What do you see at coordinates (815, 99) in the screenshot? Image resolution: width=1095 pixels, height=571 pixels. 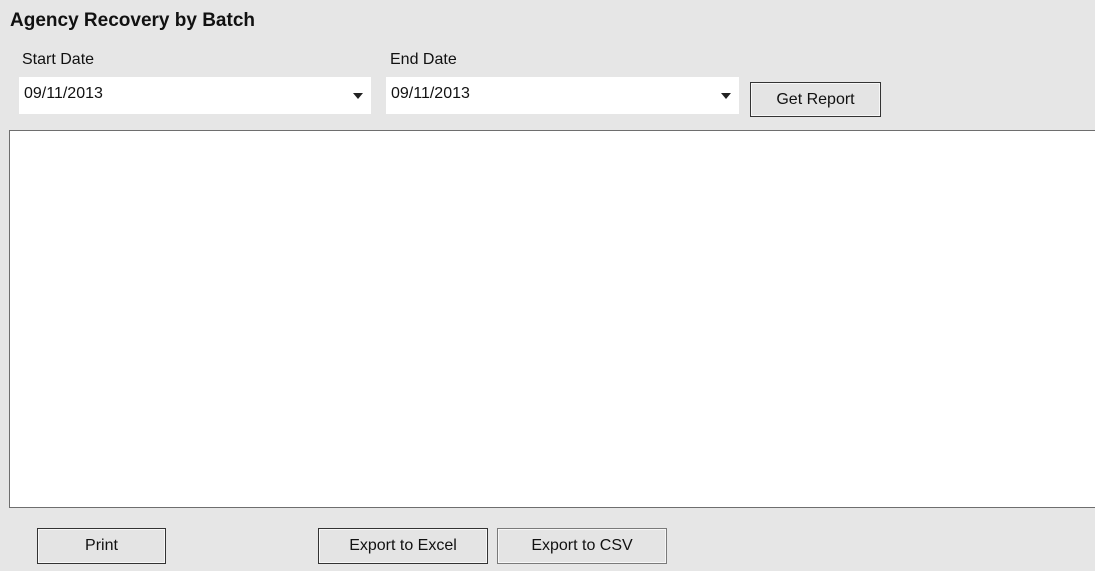 I see `get-report-button: Get Report` at bounding box center [815, 99].